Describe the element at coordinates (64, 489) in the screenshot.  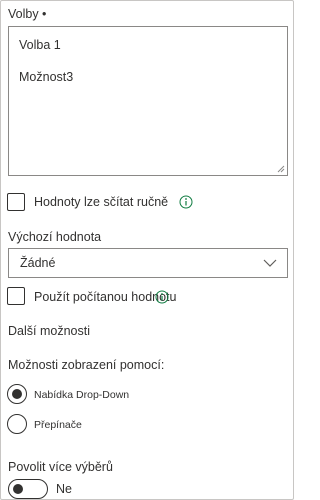
I see `multi-select-state: Ne` at that location.